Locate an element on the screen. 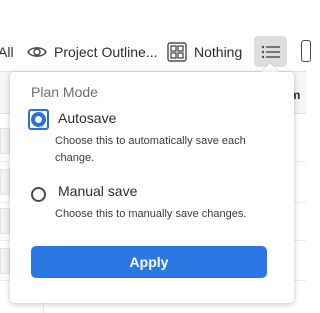 Image resolution: width=320 pixels, height=313 pixels. autosave-label: Autosave is located at coordinates (87, 118).